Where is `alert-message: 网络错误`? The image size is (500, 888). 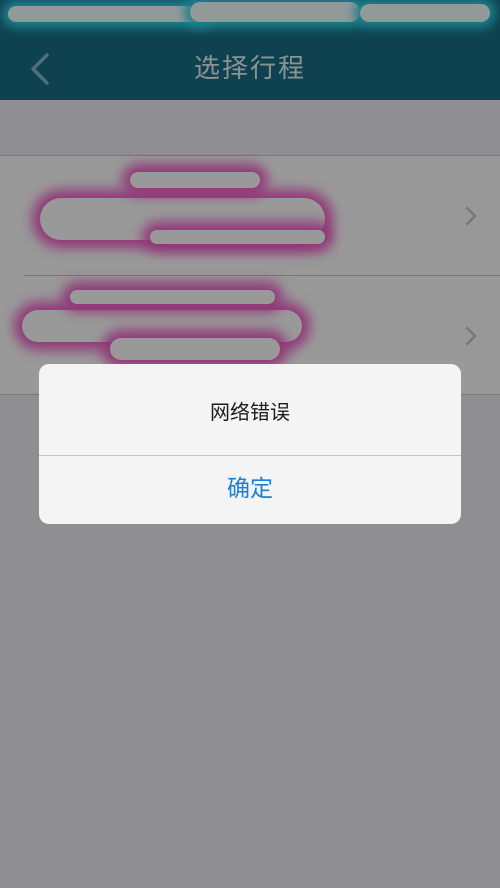 alert-message: 网络错误 is located at coordinates (250, 412).